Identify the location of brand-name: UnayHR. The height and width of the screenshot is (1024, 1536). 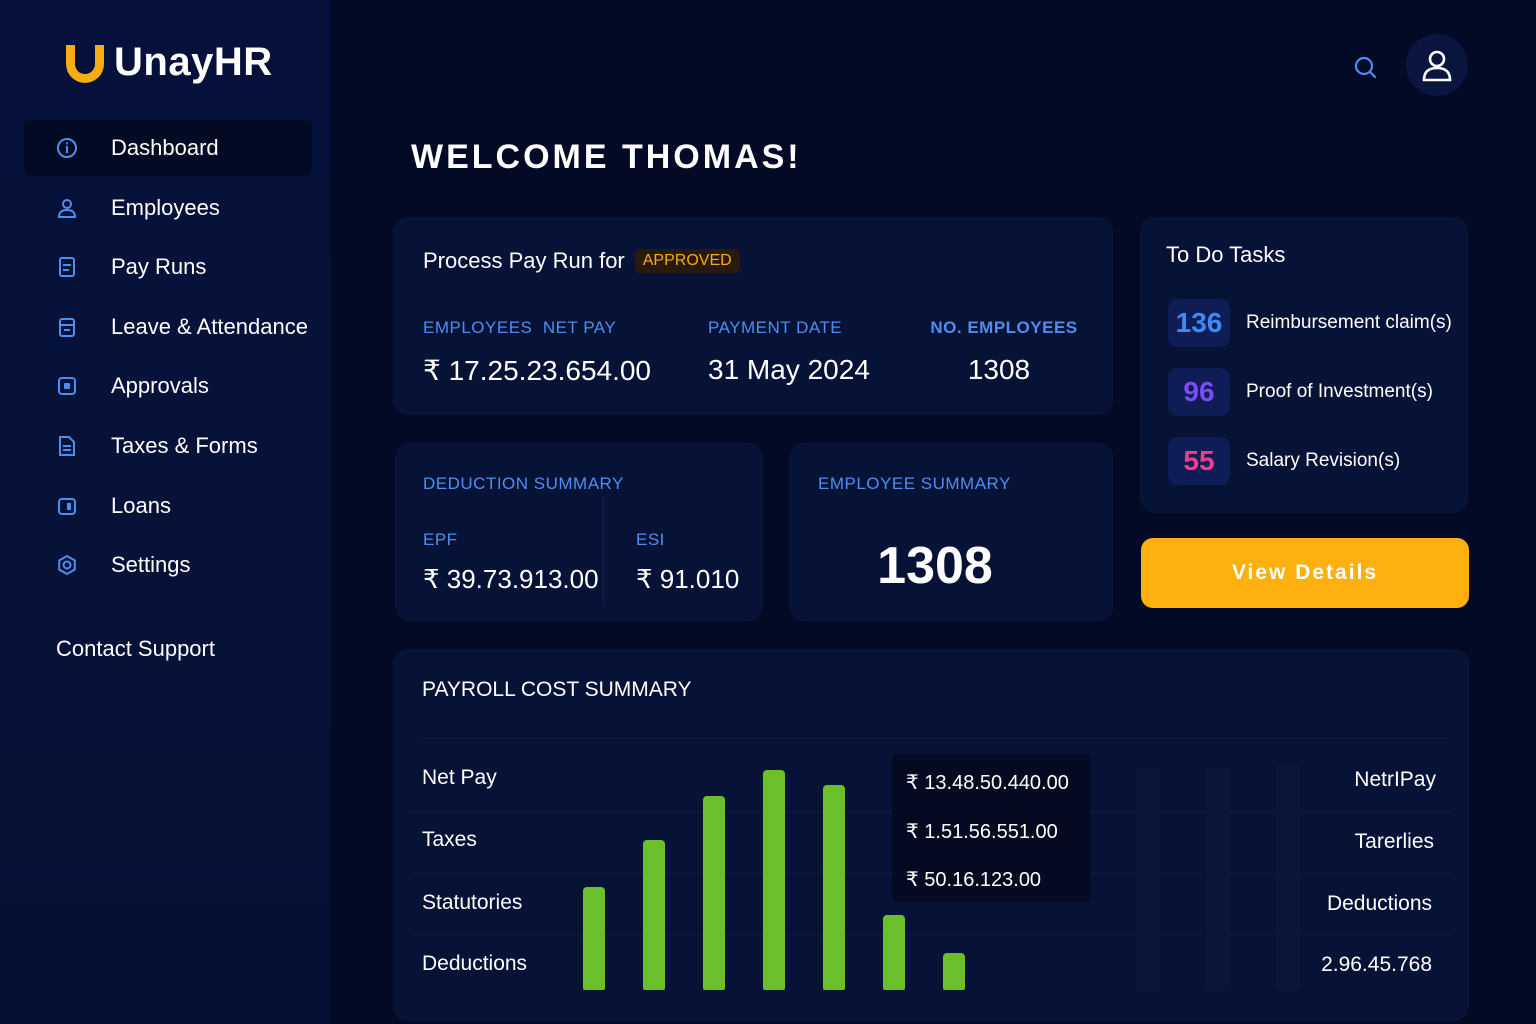
(193, 62).